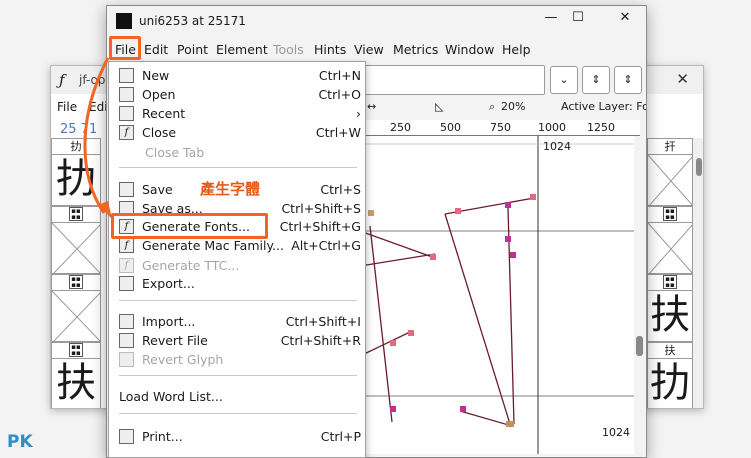 The image size is (751, 458). What do you see at coordinates (126, 132) in the screenshot?
I see `close-file-icon: f` at bounding box center [126, 132].